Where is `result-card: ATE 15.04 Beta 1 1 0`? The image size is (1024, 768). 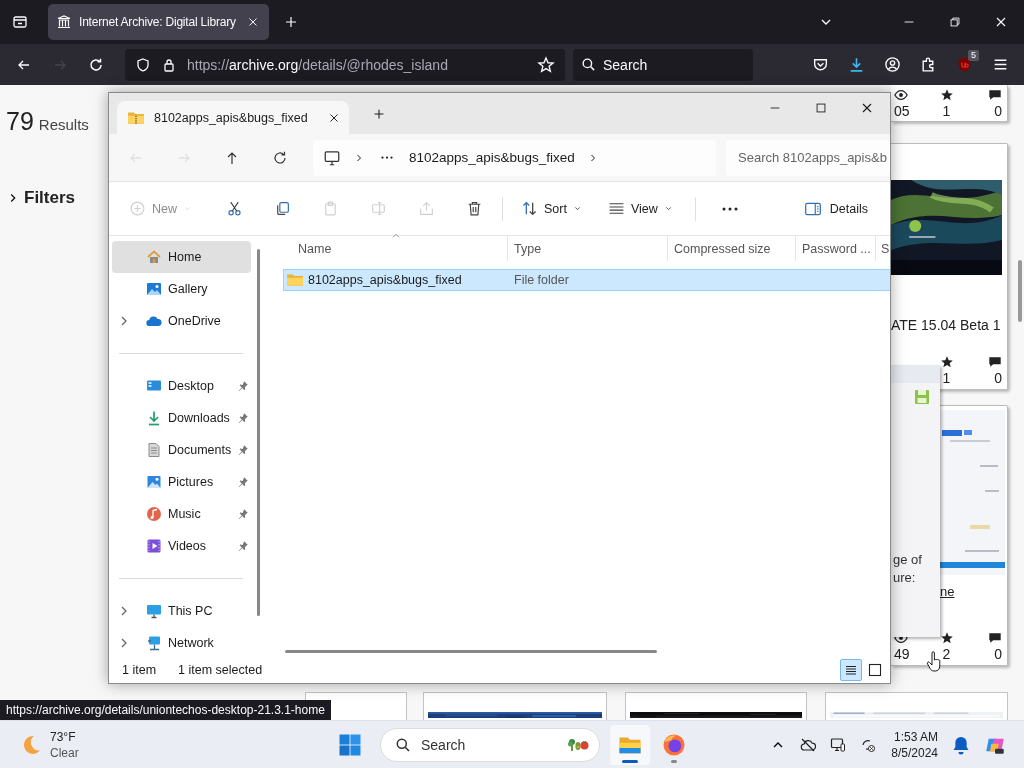 result-card: ATE 15.04 Beta 1 1 0 is located at coordinates (949, 266).